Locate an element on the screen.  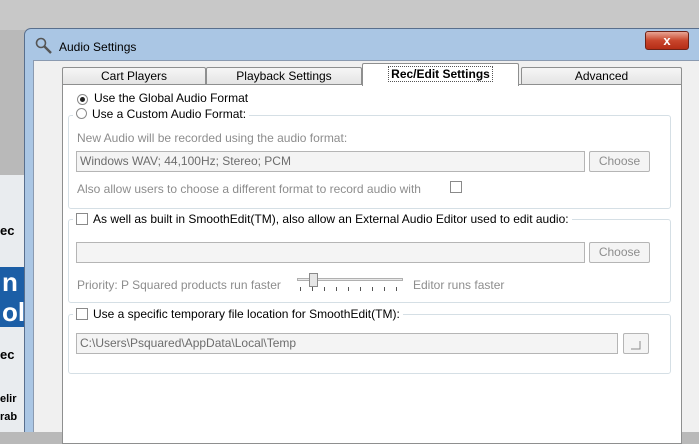
tab-cart-players: Cart Players is located at coordinates (134, 76).